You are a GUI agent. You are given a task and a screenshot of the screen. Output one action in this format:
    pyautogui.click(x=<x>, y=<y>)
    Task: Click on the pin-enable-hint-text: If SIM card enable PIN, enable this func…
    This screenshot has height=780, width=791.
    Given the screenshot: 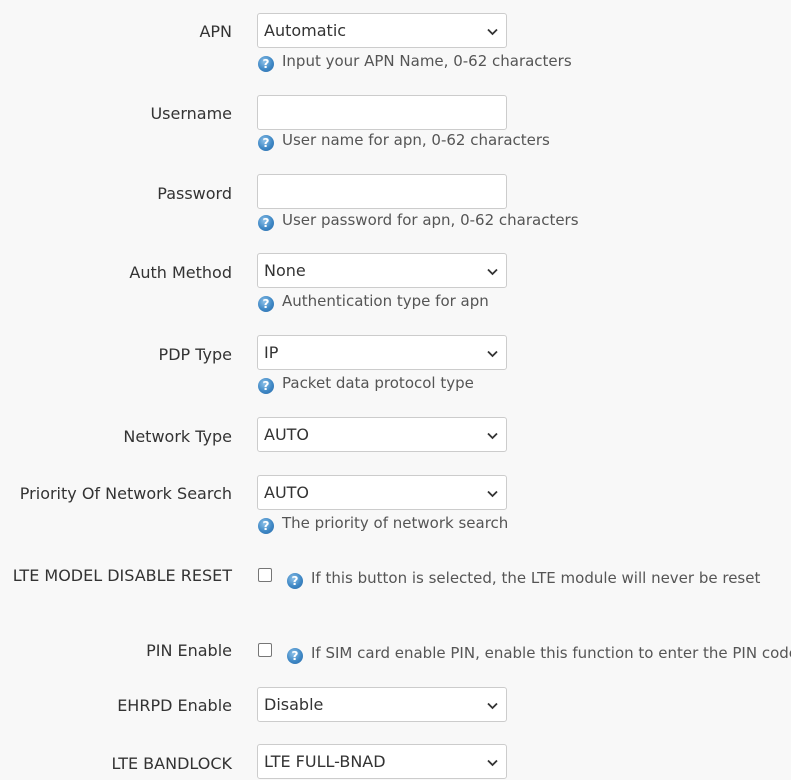 What is the action you would take?
    pyautogui.click(x=551, y=653)
    